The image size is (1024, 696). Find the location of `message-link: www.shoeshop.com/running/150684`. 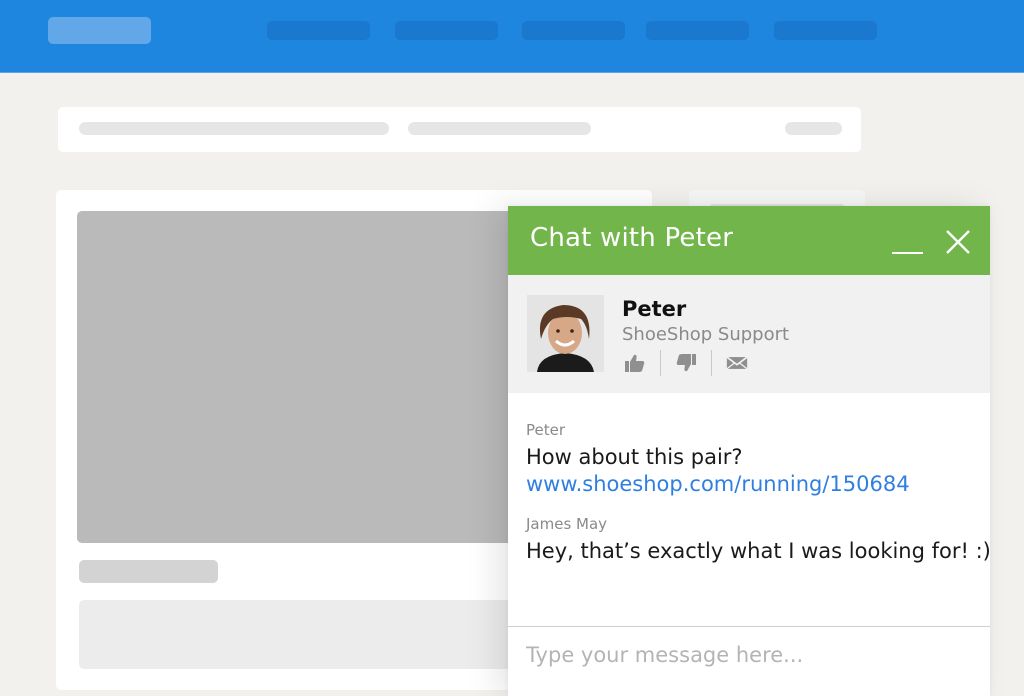

message-link: www.shoeshop.com/running/150684 is located at coordinates (718, 484).